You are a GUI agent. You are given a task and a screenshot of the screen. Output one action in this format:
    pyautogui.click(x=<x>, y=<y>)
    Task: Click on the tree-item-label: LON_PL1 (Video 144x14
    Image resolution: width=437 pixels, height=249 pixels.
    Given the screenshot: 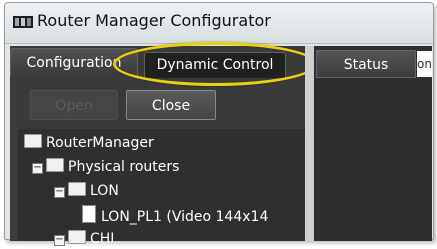 What is the action you would take?
    pyautogui.click(x=185, y=217)
    